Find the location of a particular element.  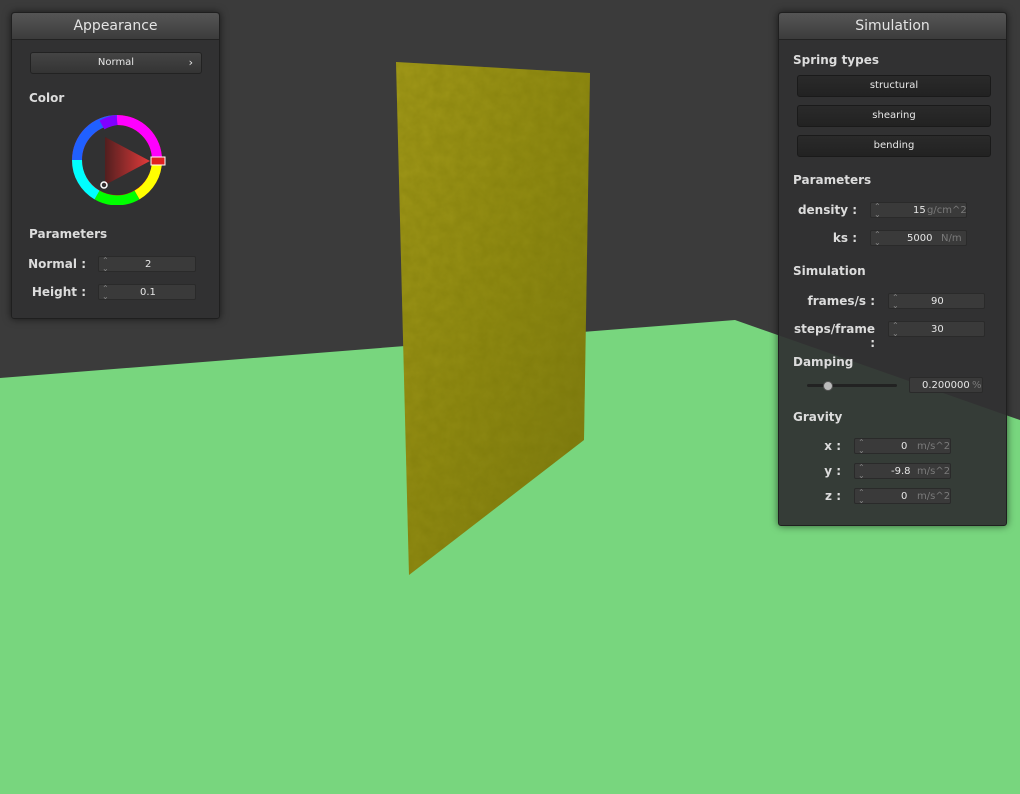

spring-types-label: Spring types is located at coordinates (836, 60).